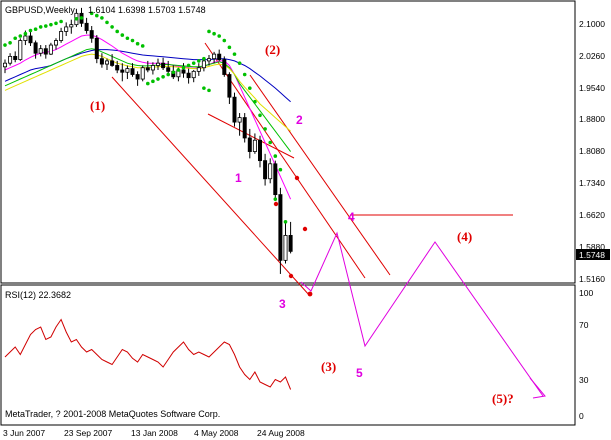  Describe the element at coordinates (97, 105) in the screenshot. I see `wave-label-red-1: (1)` at that location.